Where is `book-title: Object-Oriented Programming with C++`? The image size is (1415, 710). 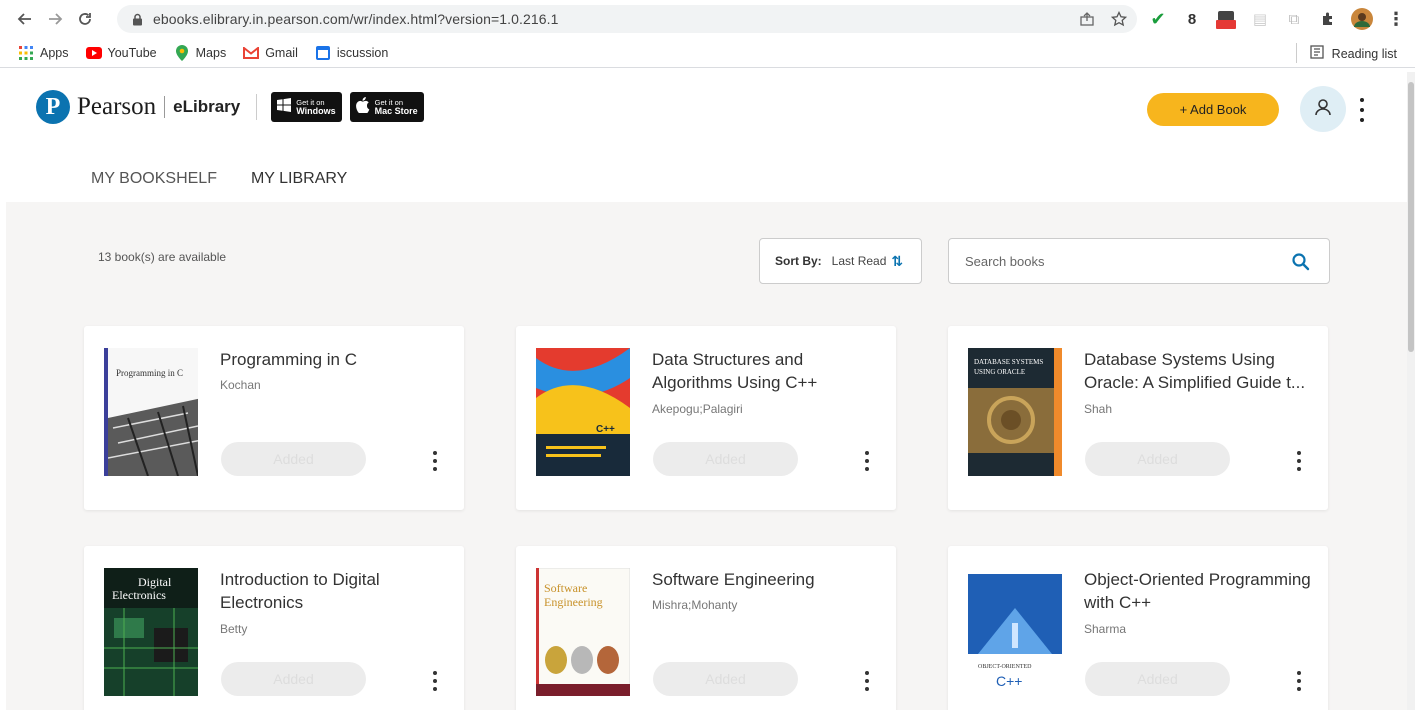
book-title: Object-Oriented Programming with C++ is located at coordinates (1199, 591).